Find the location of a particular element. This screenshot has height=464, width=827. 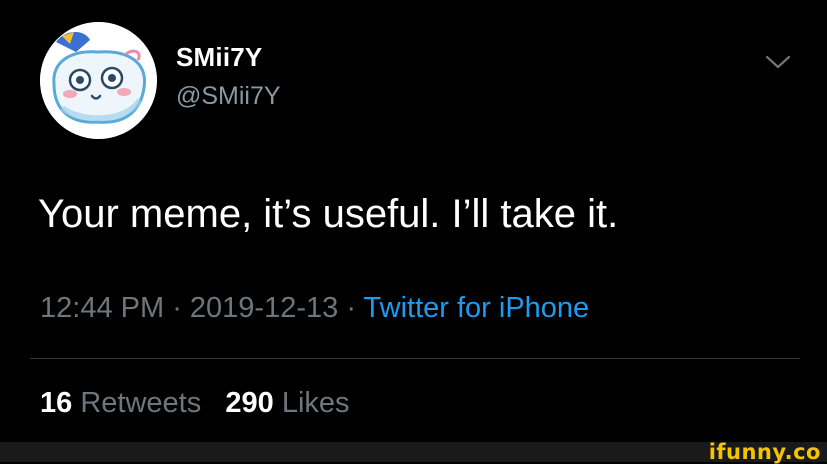

chevron-down-icon is located at coordinates (778, 62).